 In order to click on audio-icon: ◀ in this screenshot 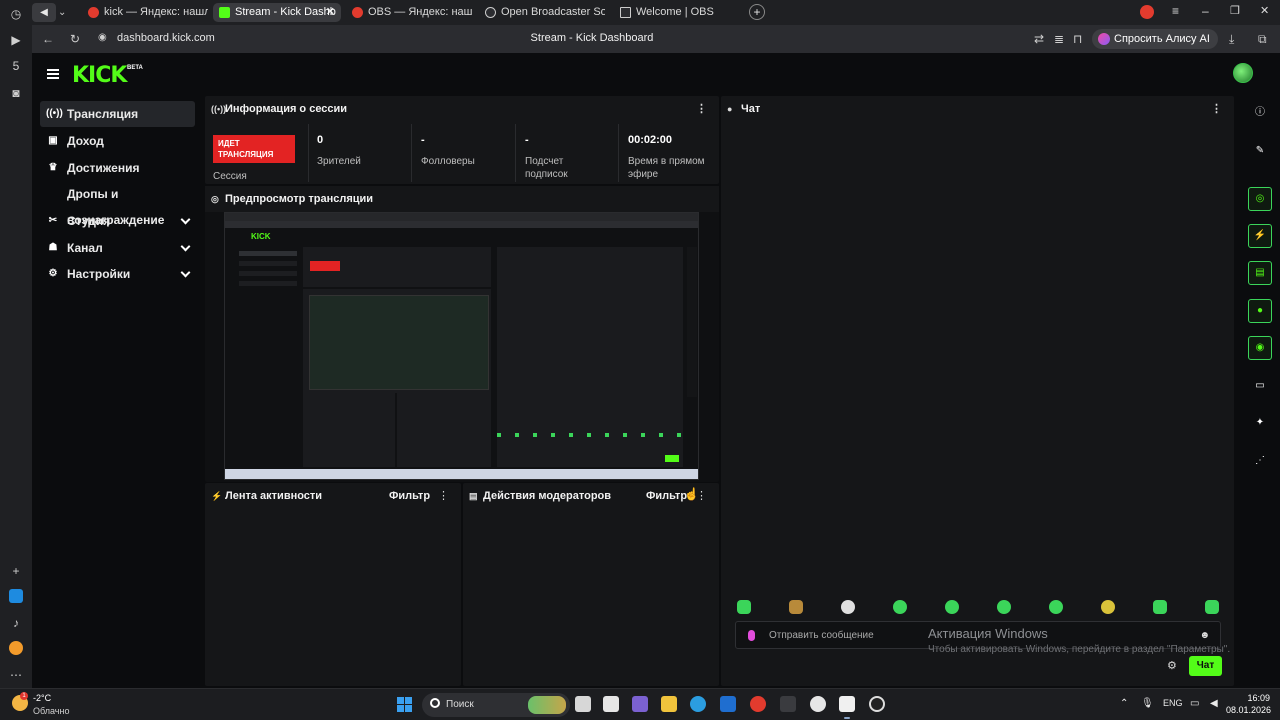, I will do `click(44, 12)`.